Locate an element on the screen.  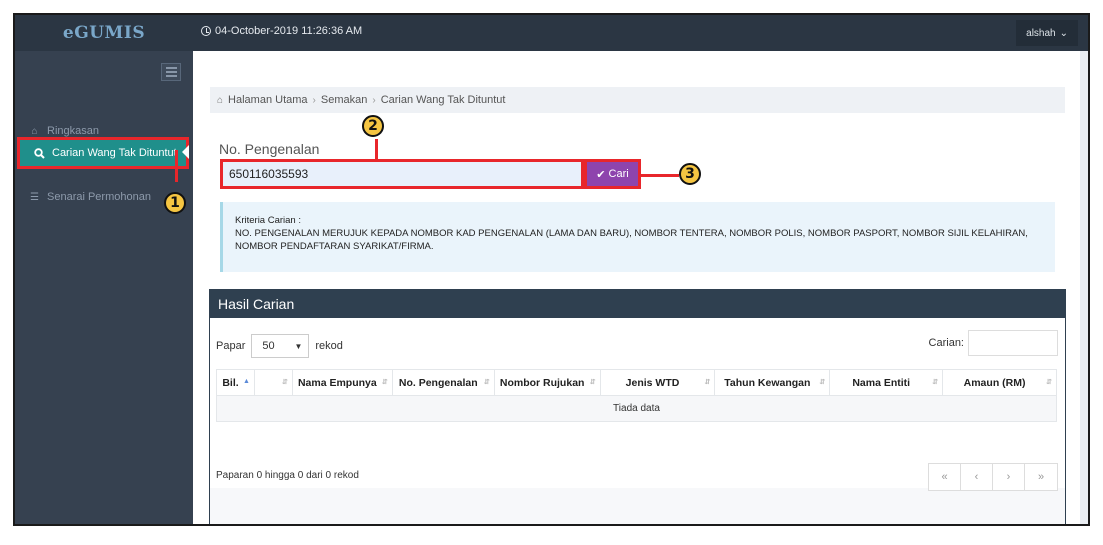
clock-icon is located at coordinates (206, 31).